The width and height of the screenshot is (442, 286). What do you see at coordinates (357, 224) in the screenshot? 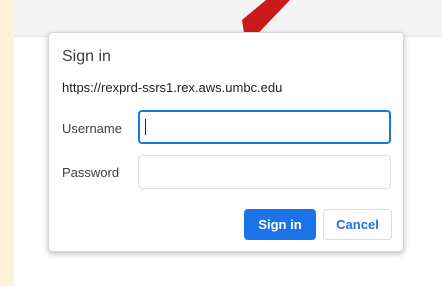
I see `cancel-button: Cancel` at bounding box center [357, 224].